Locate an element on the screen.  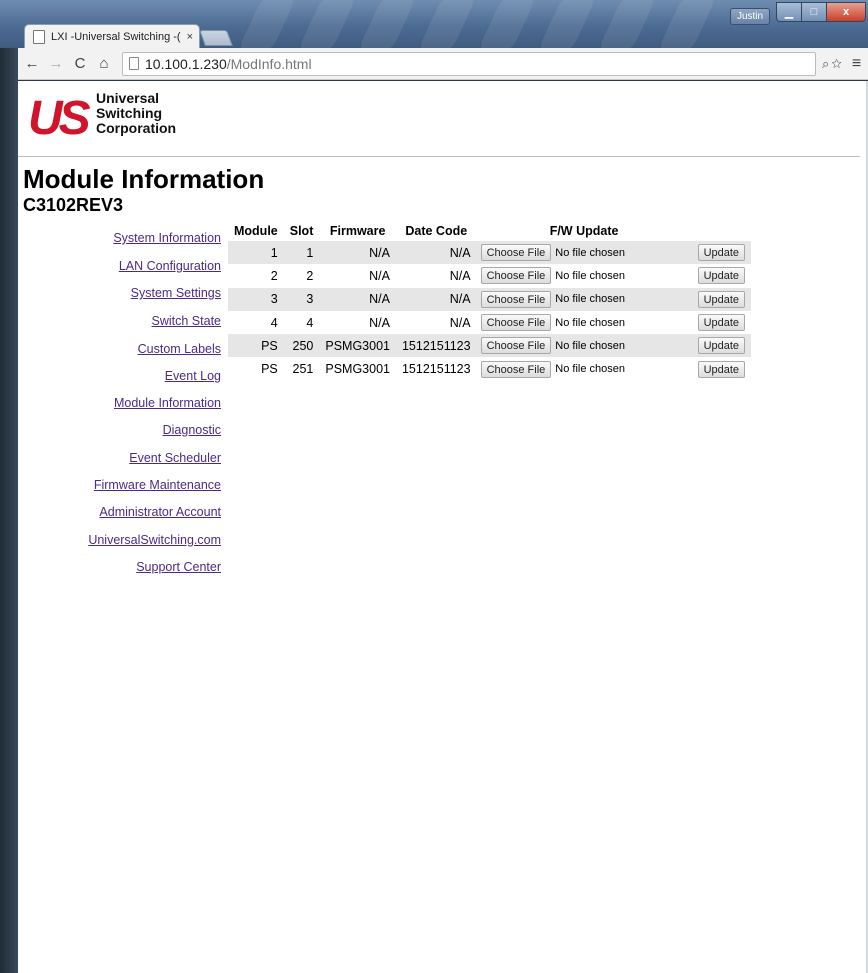
star-icon: ☆ is located at coordinates (837, 63).